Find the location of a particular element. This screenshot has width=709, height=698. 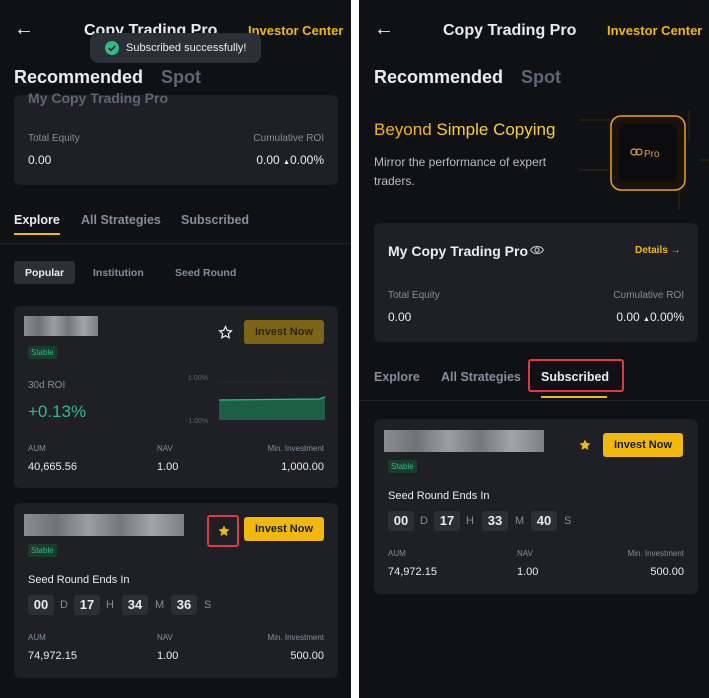

roi-label: 30d ROI is located at coordinates (47, 385).